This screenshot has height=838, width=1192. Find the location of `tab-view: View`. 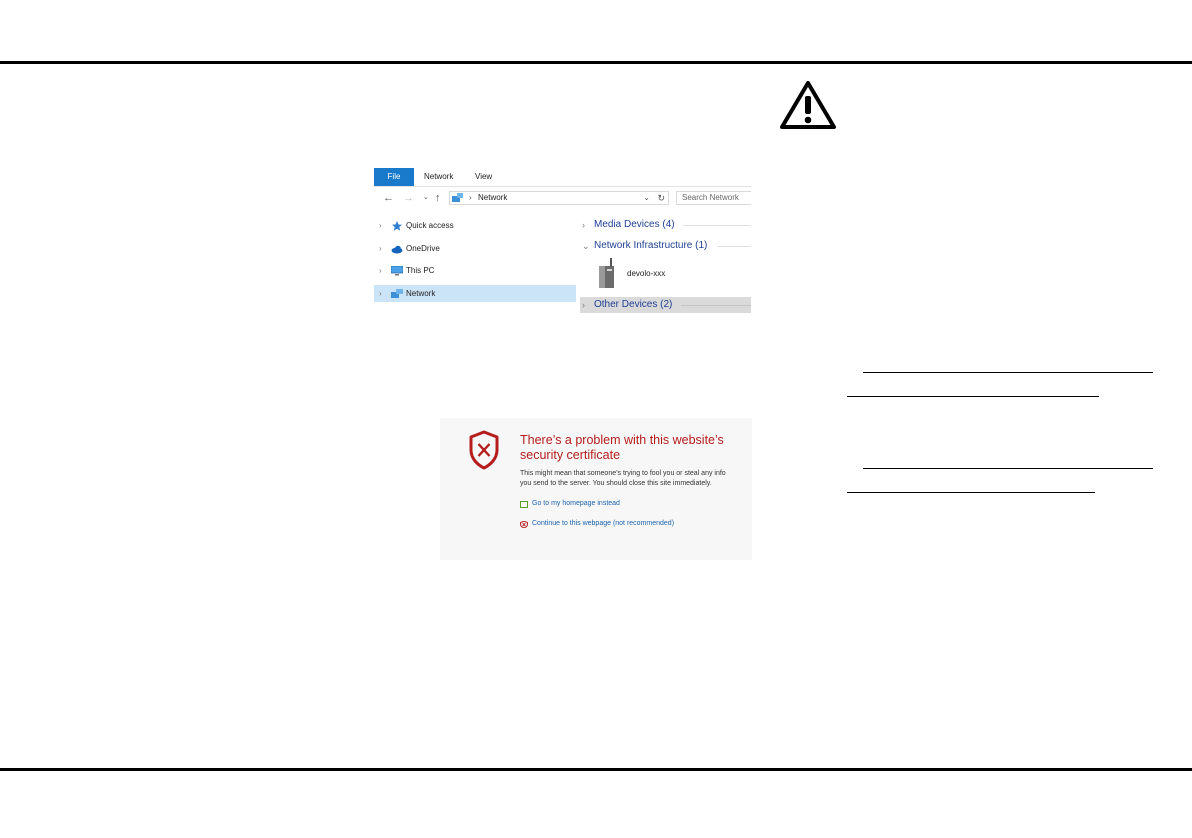

tab-view: View is located at coordinates (483, 177).